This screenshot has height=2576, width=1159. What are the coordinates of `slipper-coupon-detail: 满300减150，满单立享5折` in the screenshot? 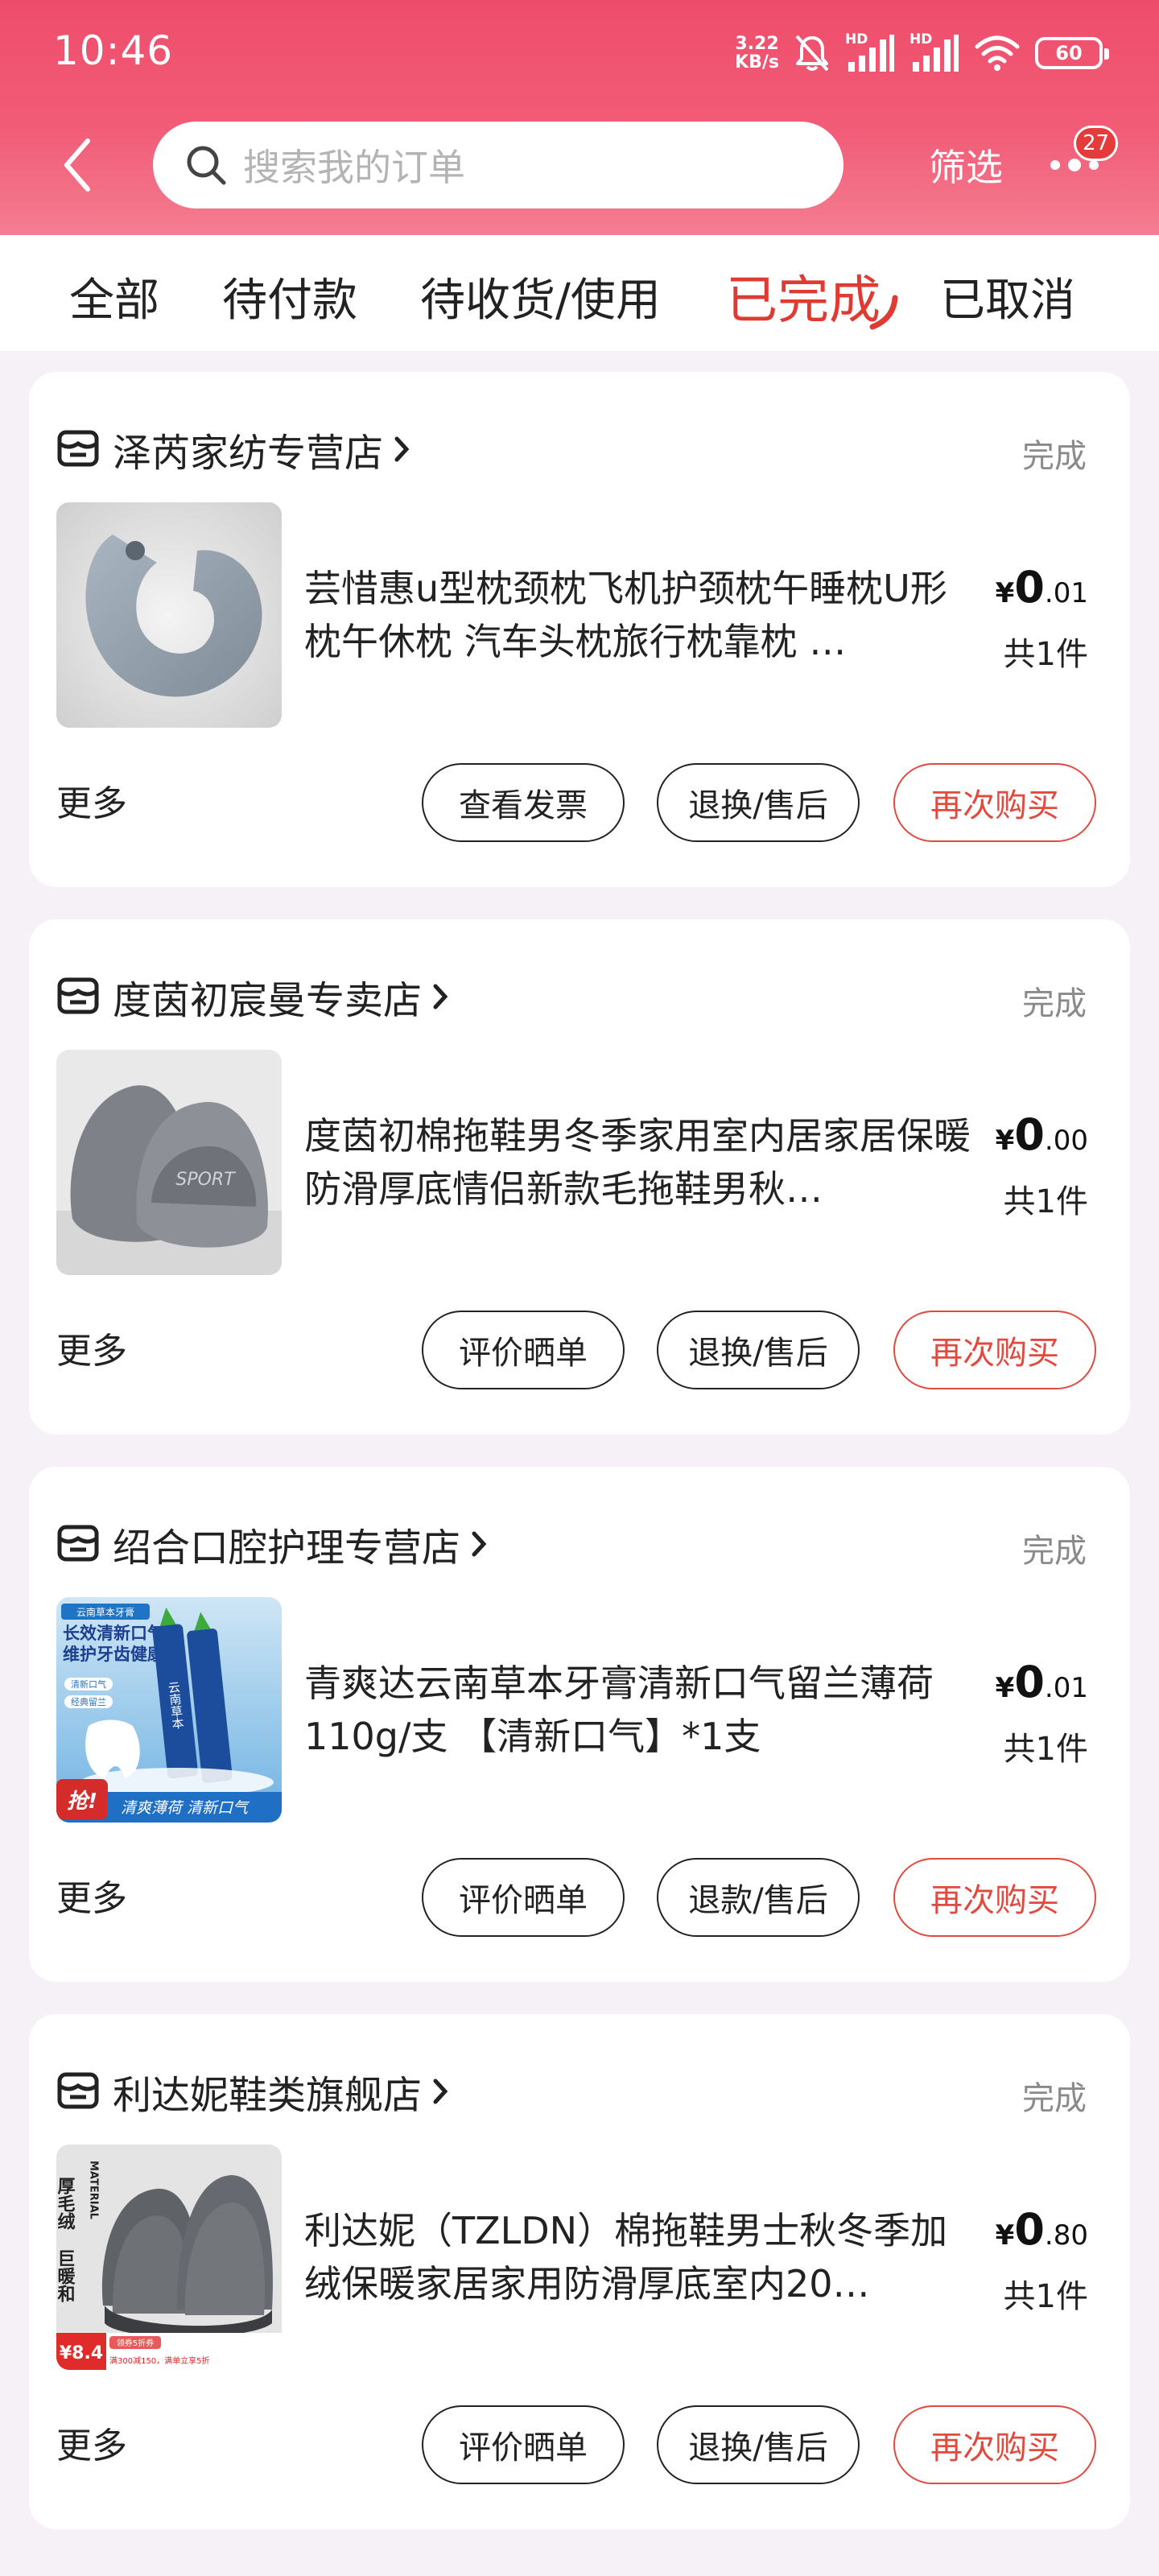 It's located at (159, 2360).